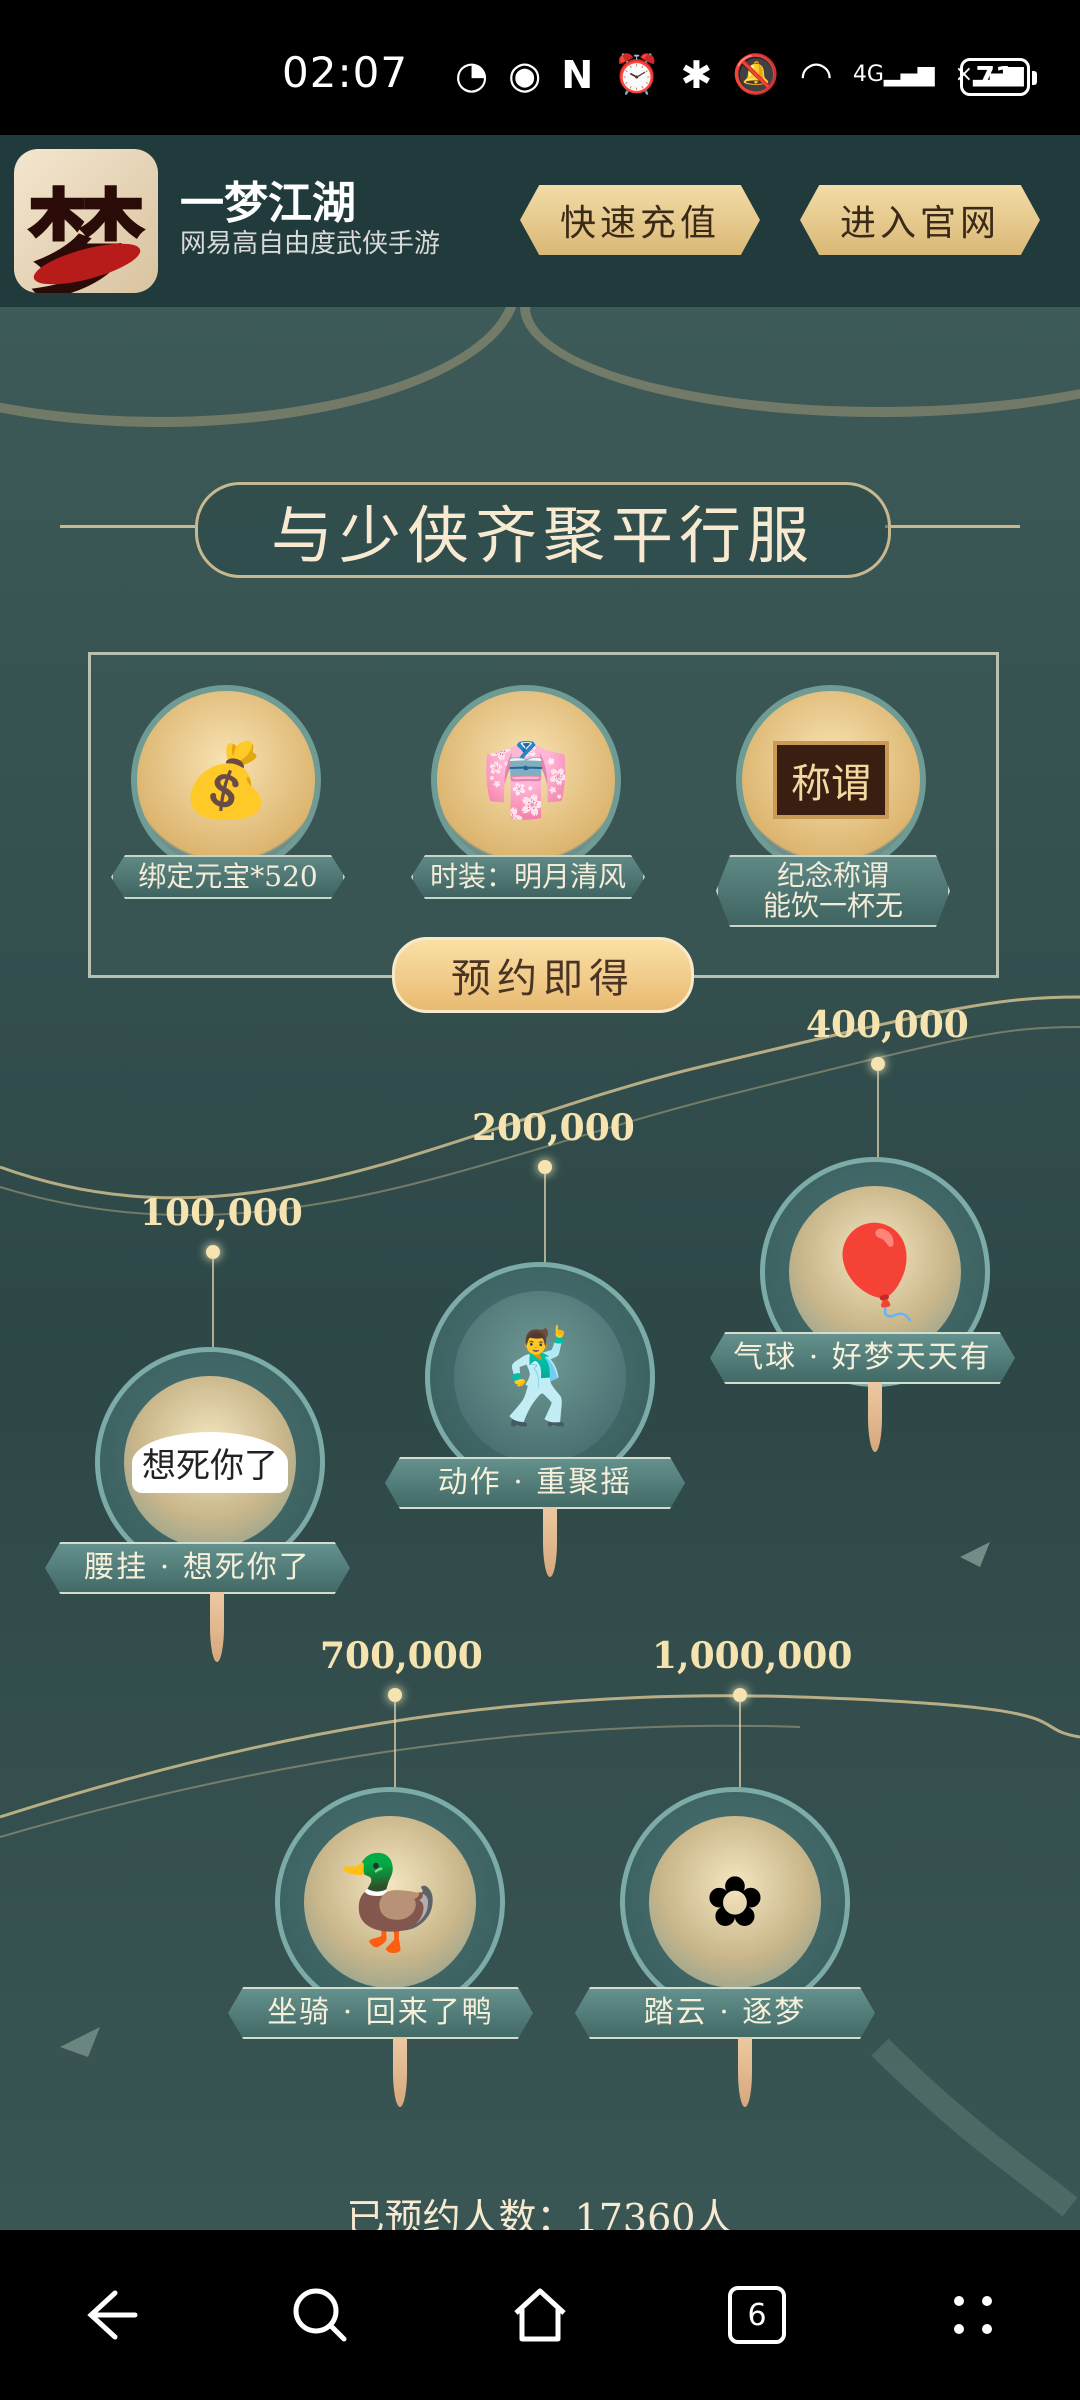 The width and height of the screenshot is (1080, 2400). I want to click on reservation-reward-panel: 💰 绑定元宝*520 👘 时装：明月清风 称谓 纪念称谓 能饮一杯无, so click(543, 815).